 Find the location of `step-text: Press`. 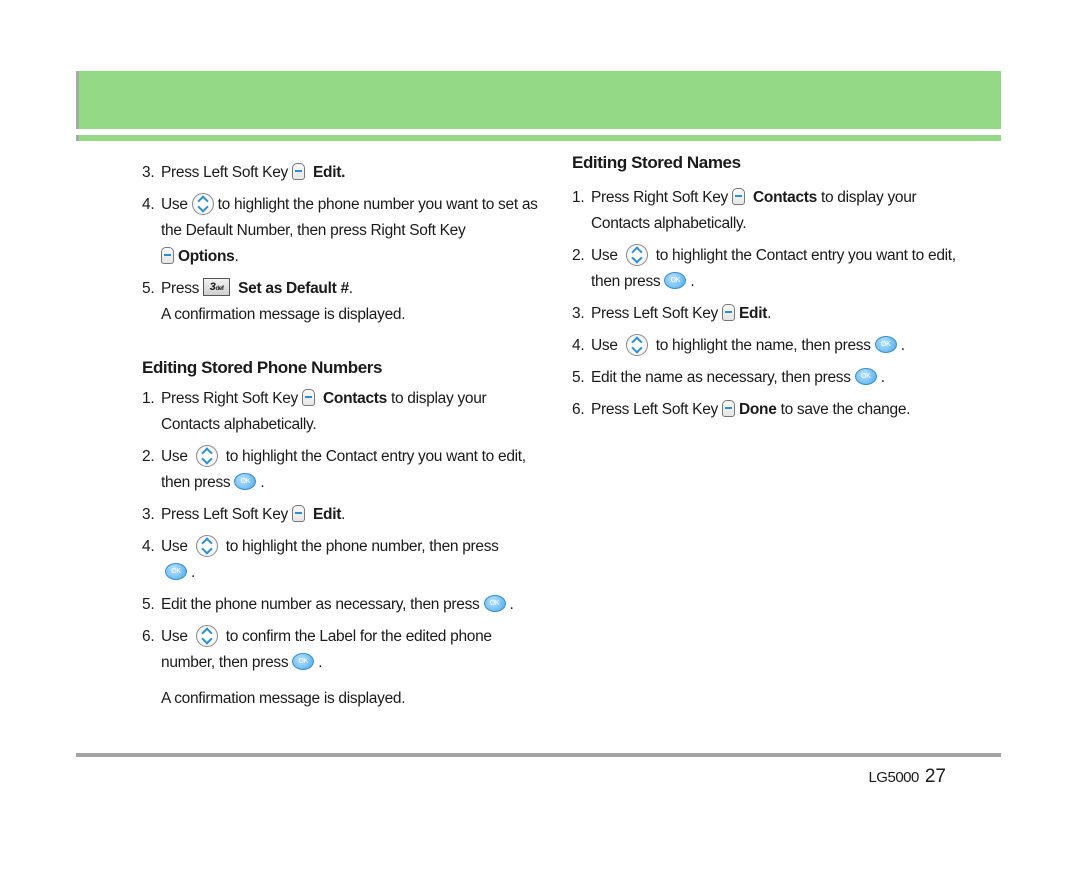

step-text: Press is located at coordinates (180, 288).